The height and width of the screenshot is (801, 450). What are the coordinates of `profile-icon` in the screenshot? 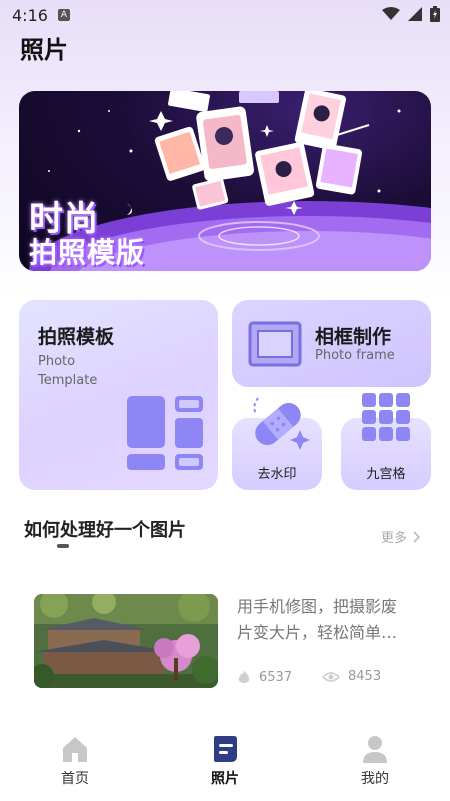 It's located at (375, 749).